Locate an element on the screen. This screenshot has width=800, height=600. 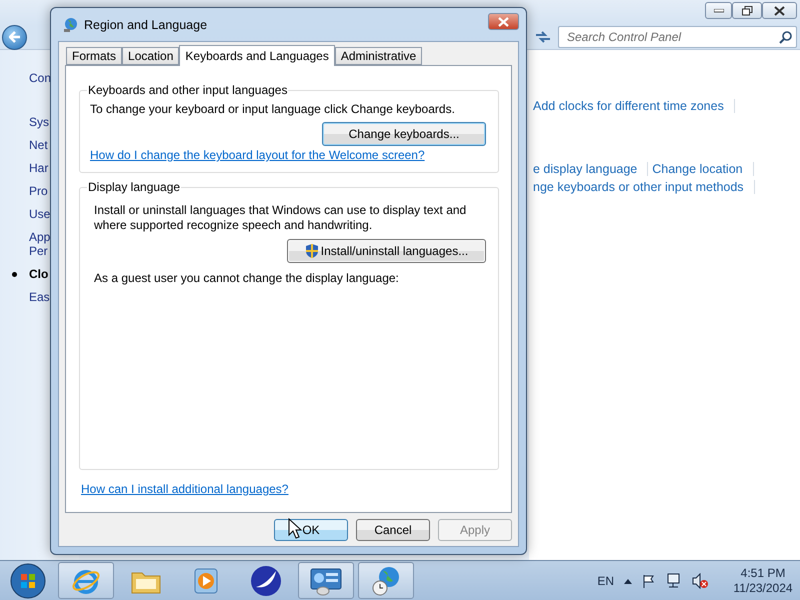
clock-time: 4:51 PM is located at coordinates (763, 573).